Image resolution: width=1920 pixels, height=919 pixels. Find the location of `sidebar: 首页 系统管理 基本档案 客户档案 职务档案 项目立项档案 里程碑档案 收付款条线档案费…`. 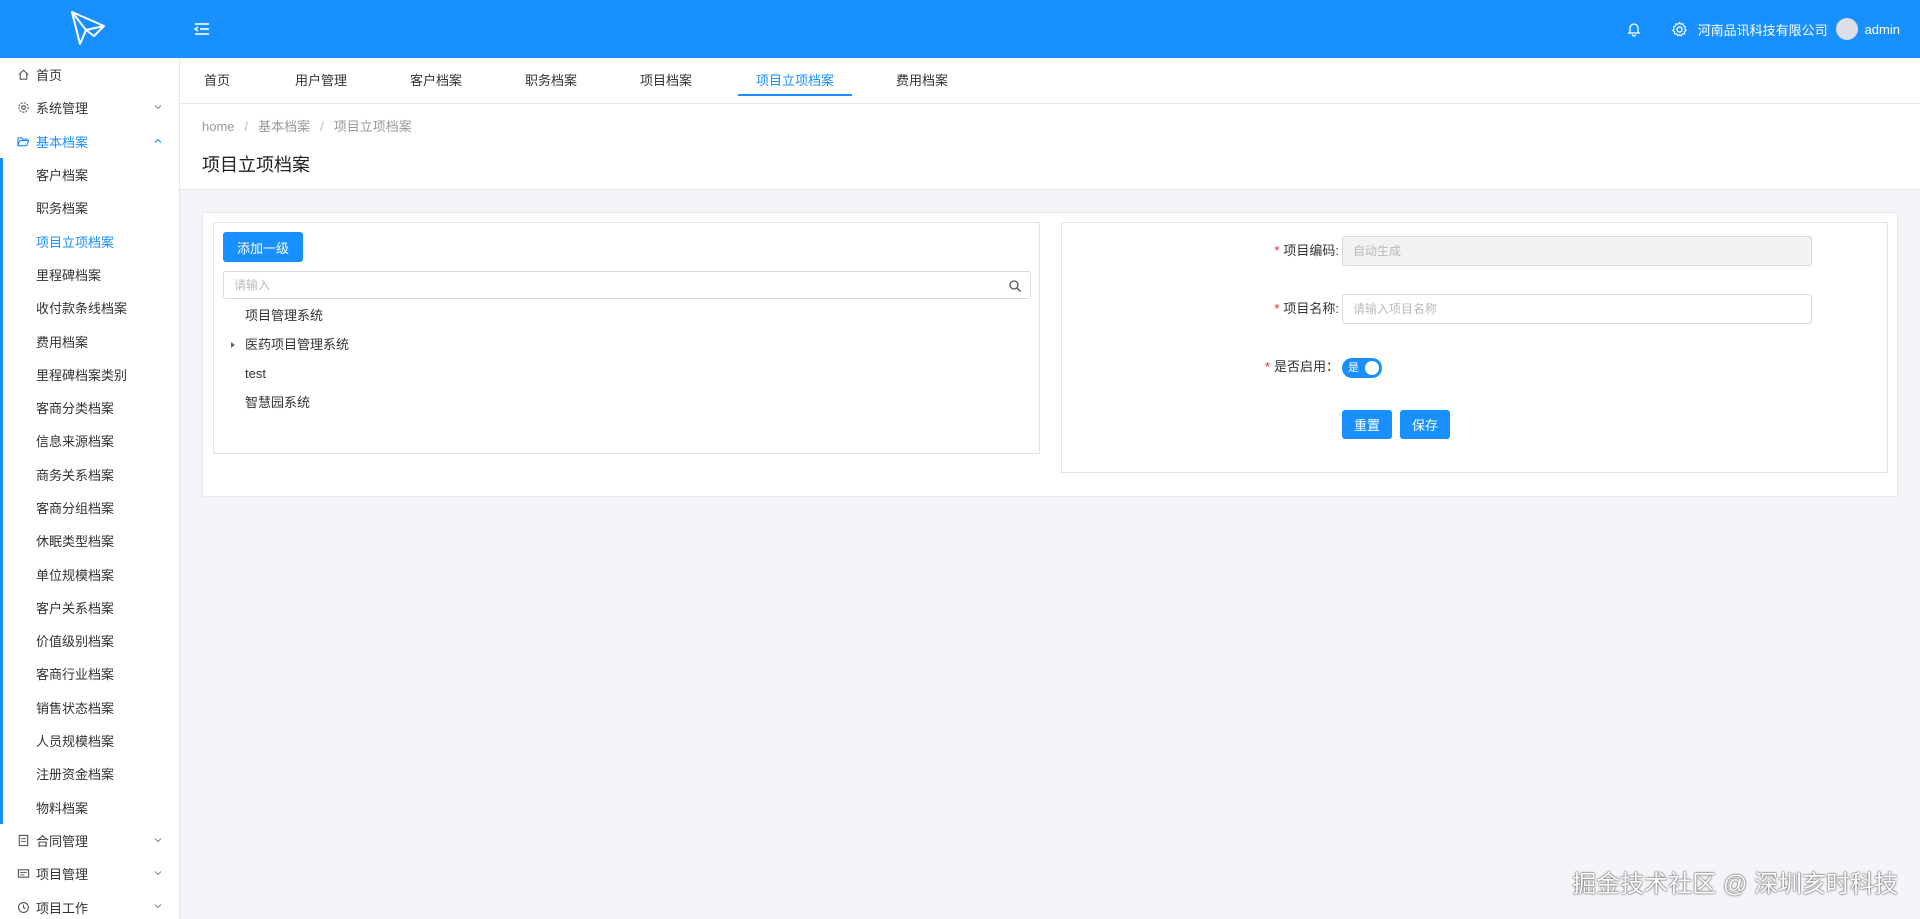

sidebar: 首页 系统管理 基本档案 客户档案 职务档案 项目立项档案 里程碑档案 收付款条线档案费… is located at coordinates (90, 488).